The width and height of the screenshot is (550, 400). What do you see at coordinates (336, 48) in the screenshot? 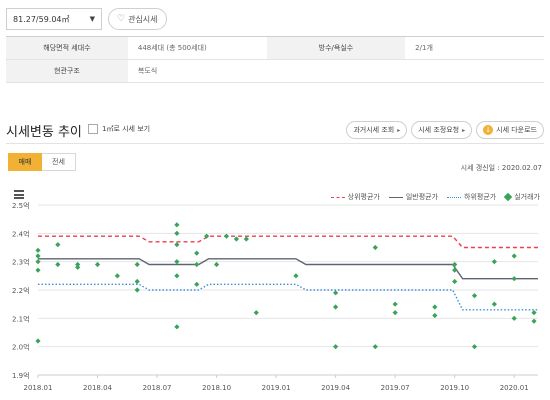
I see `info-header: 방수/욕실수` at bounding box center [336, 48].